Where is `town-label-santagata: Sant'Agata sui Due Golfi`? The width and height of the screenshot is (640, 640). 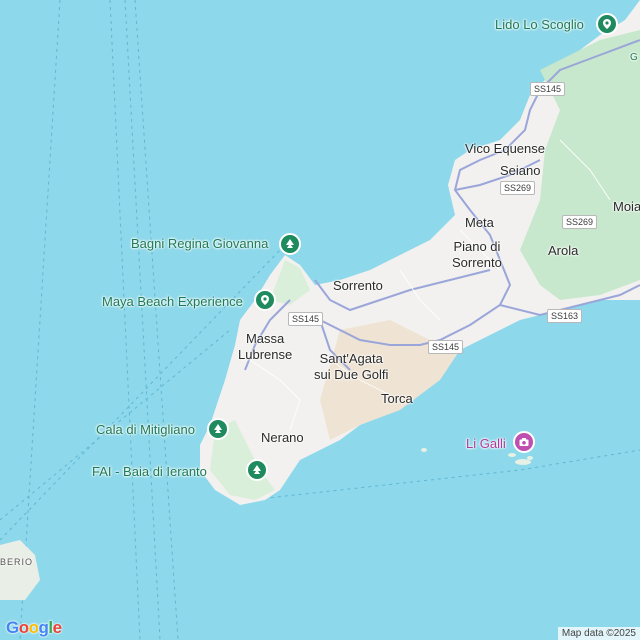
town-label-santagata: Sant'Agata sui Due Golfi is located at coordinates (351, 366).